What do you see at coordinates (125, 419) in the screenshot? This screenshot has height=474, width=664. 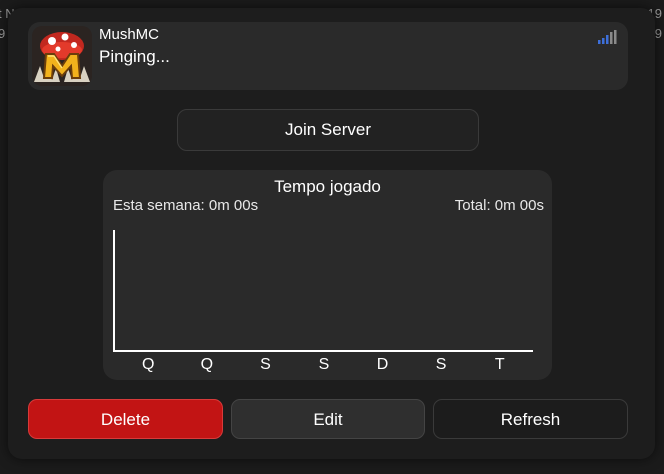 I see `delete-button: Delete` at bounding box center [125, 419].